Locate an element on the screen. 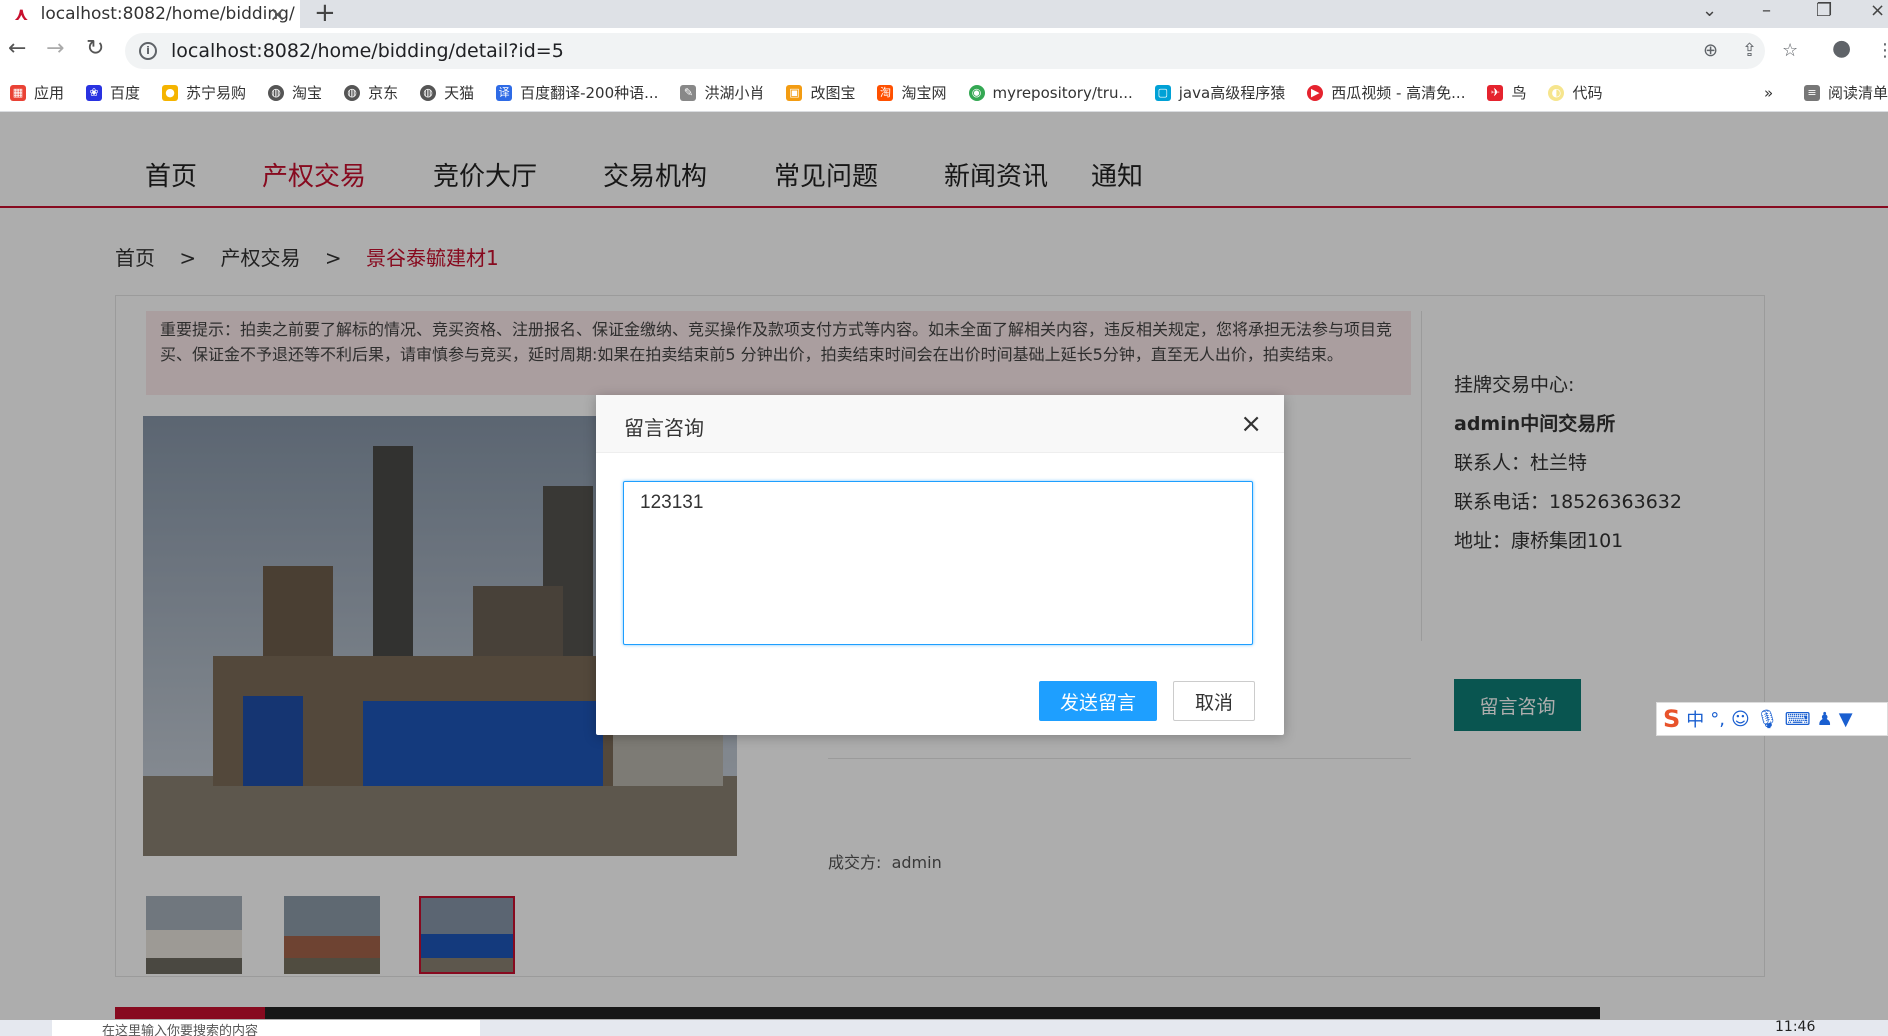 This screenshot has height=1036, width=1888. bookmark-code: ◐ 代码 is located at coordinates (1575, 92).